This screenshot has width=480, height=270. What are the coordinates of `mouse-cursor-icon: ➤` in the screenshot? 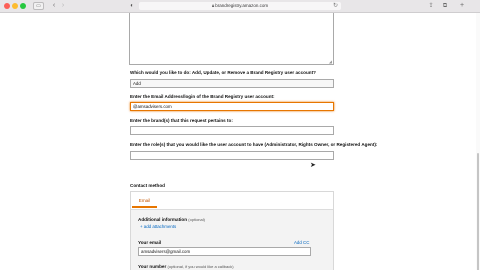 It's located at (313, 165).